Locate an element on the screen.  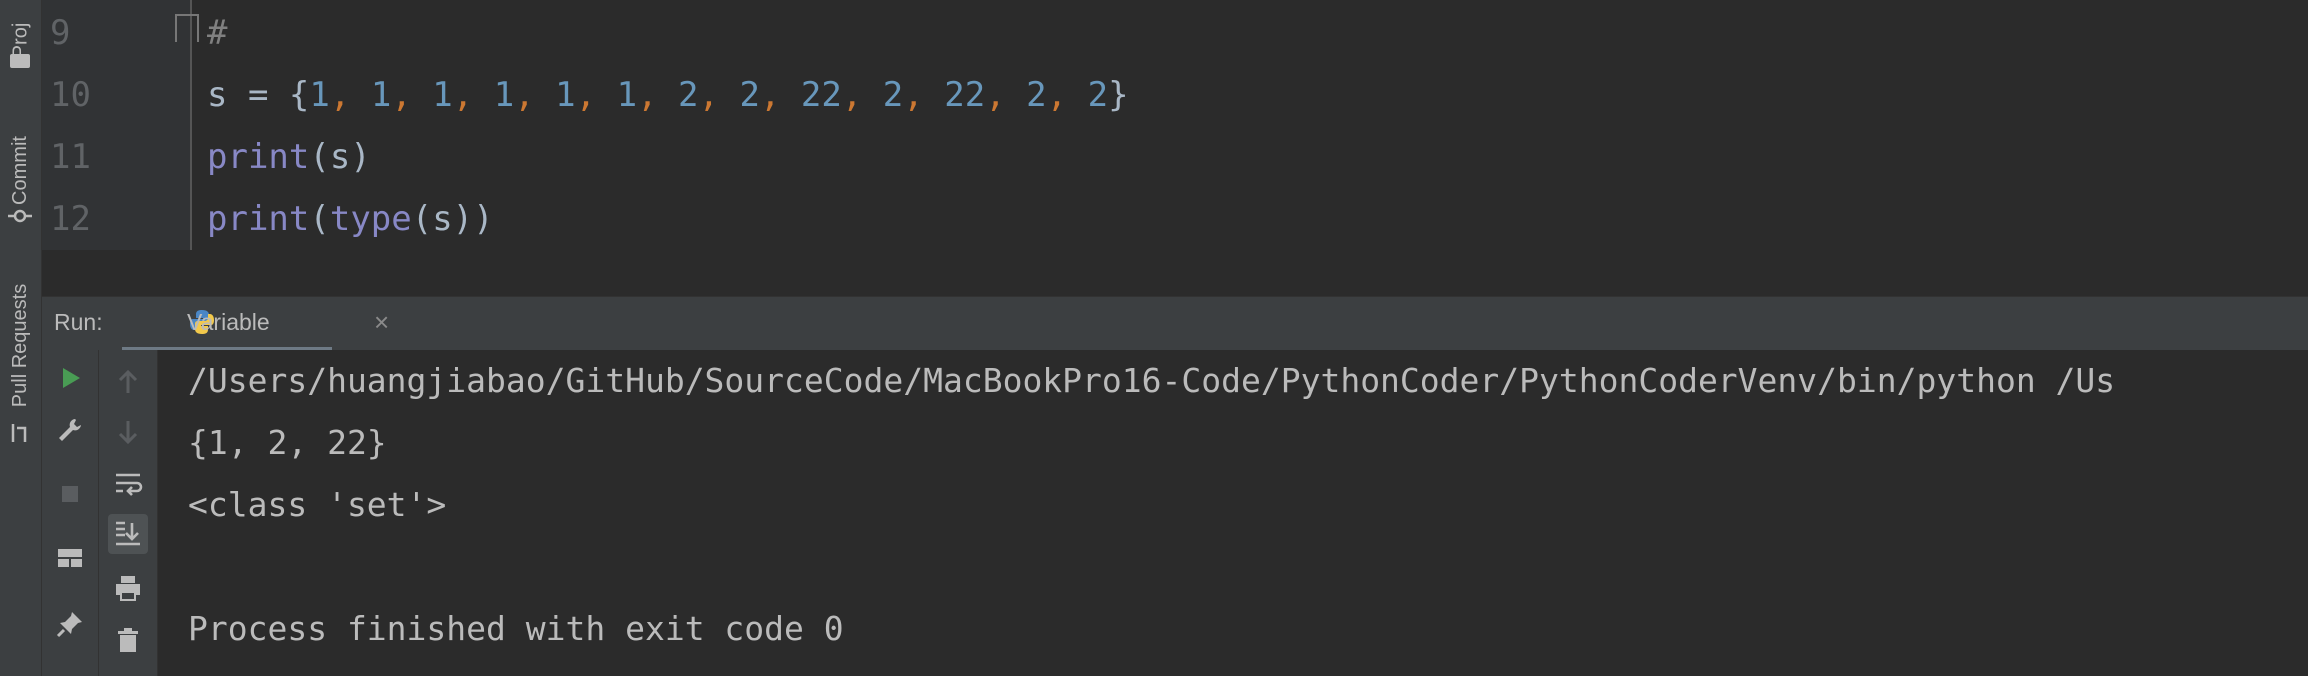
code-line-9: 9 # is located at coordinates (1175, 33).